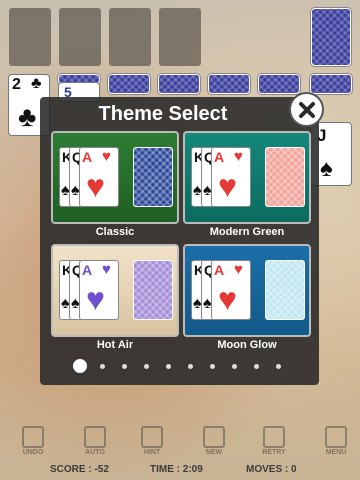 This screenshot has width=360, height=480. Describe the element at coordinates (80, 366) in the screenshot. I see `page-dot-active` at that location.